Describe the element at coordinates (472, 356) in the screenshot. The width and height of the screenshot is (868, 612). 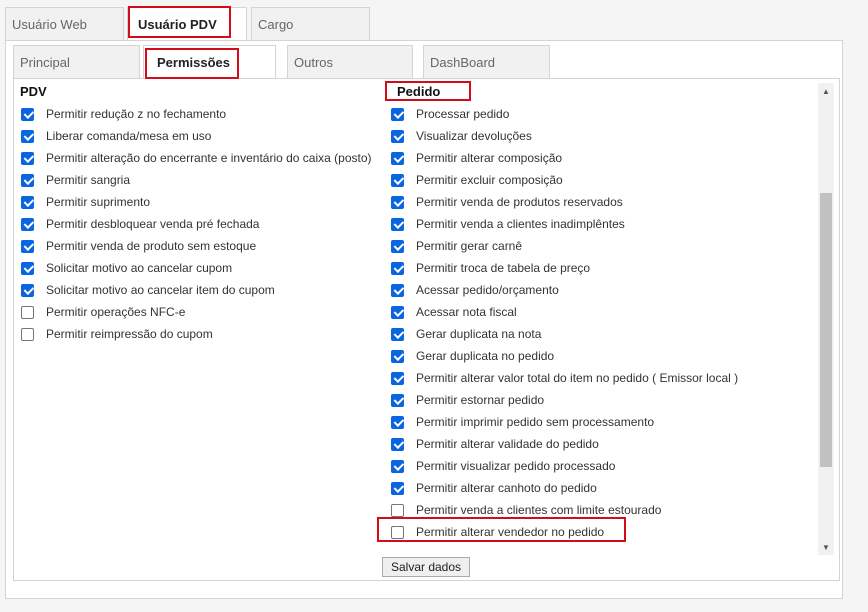
I see `pedido-permission-row: Gerar duplicata no pedido` at that location.